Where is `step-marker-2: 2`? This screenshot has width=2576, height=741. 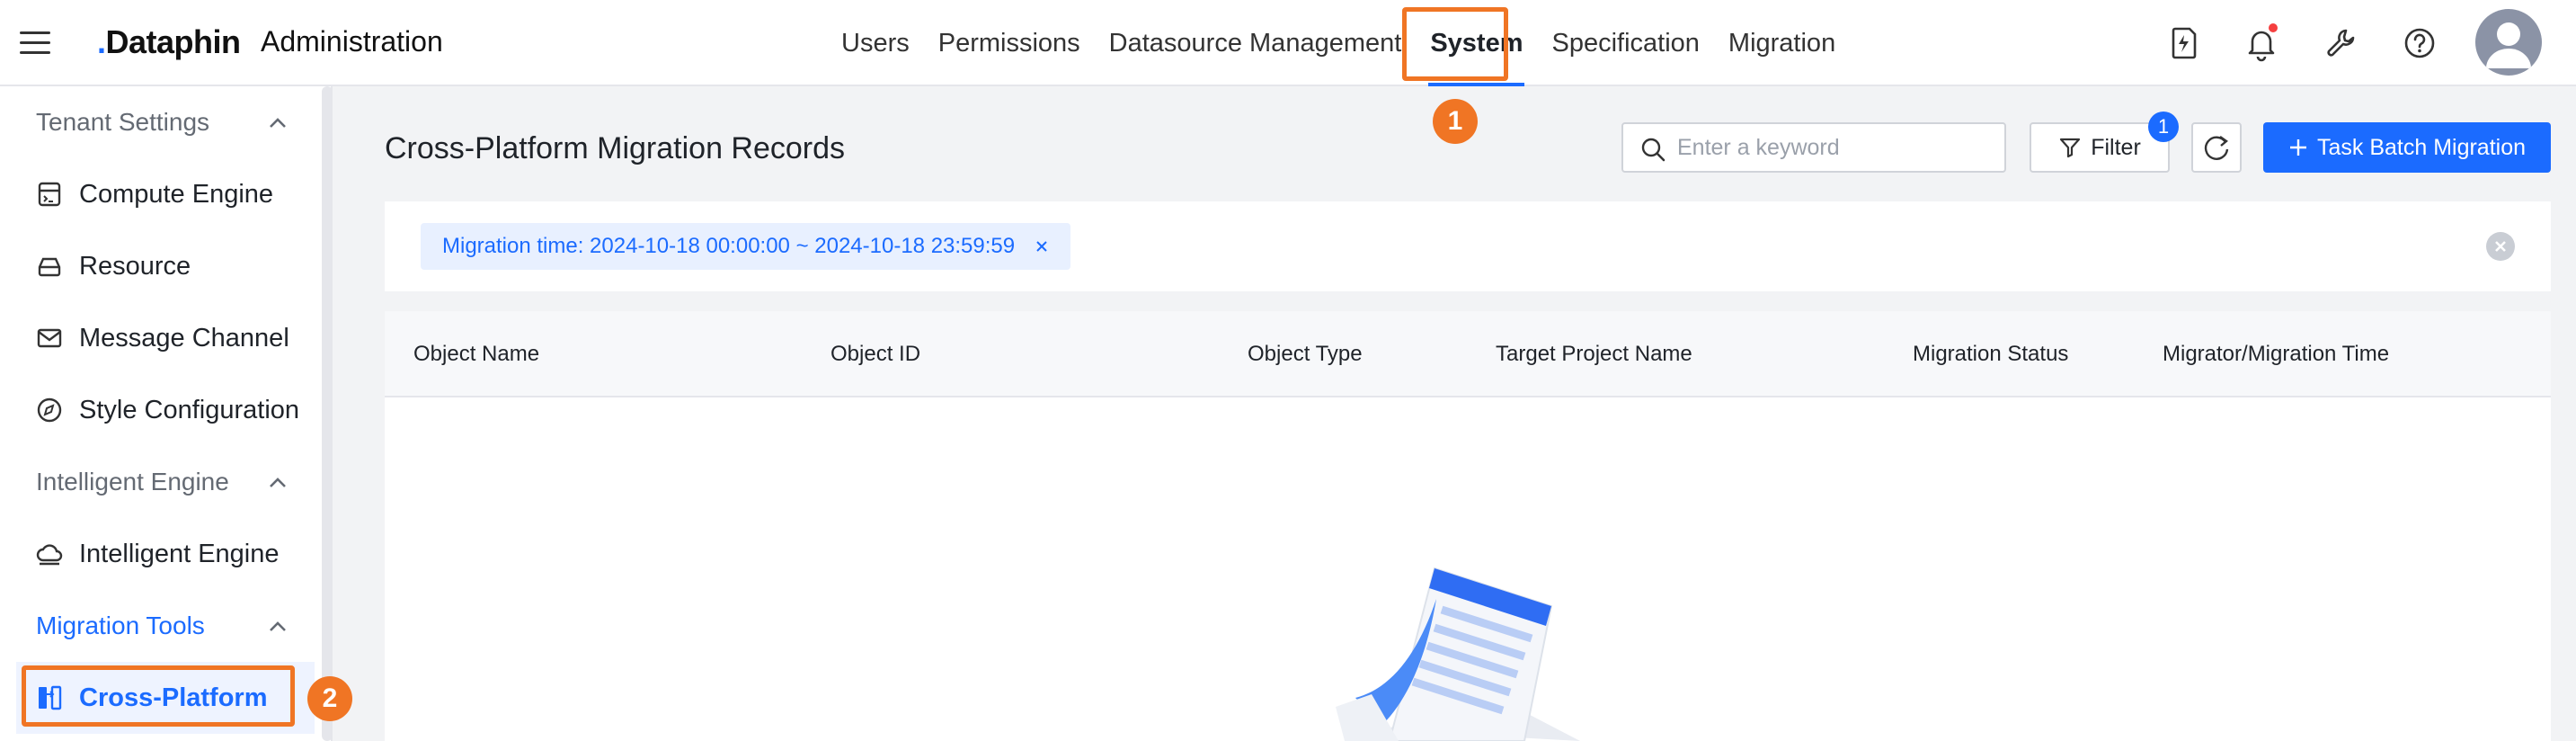 step-marker-2: 2 is located at coordinates (329, 698).